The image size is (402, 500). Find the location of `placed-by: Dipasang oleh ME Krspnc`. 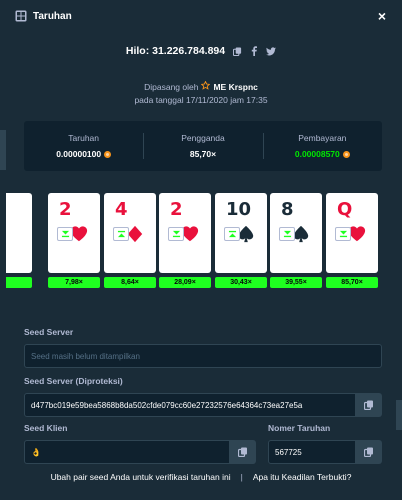

placed-by: Dipasang oleh ME Krspnc is located at coordinates (201, 86).